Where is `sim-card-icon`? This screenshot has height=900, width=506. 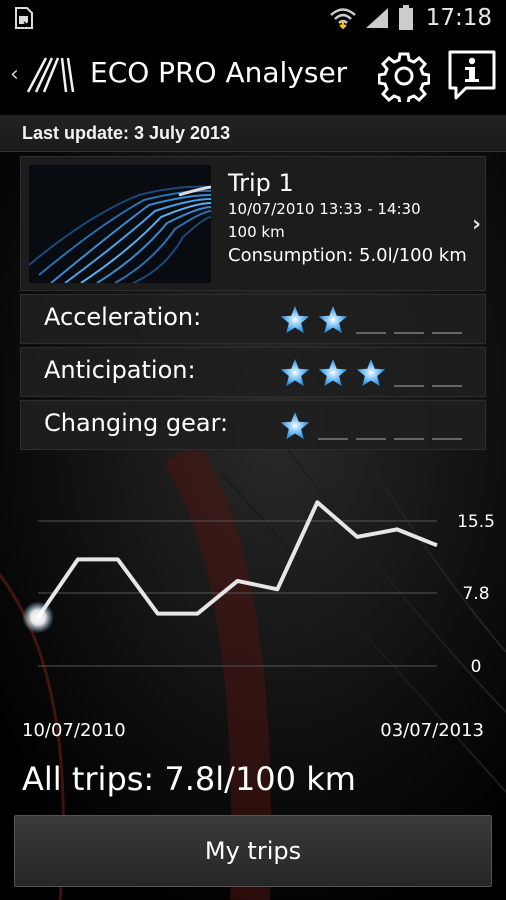 sim-card-icon is located at coordinates (24, 18).